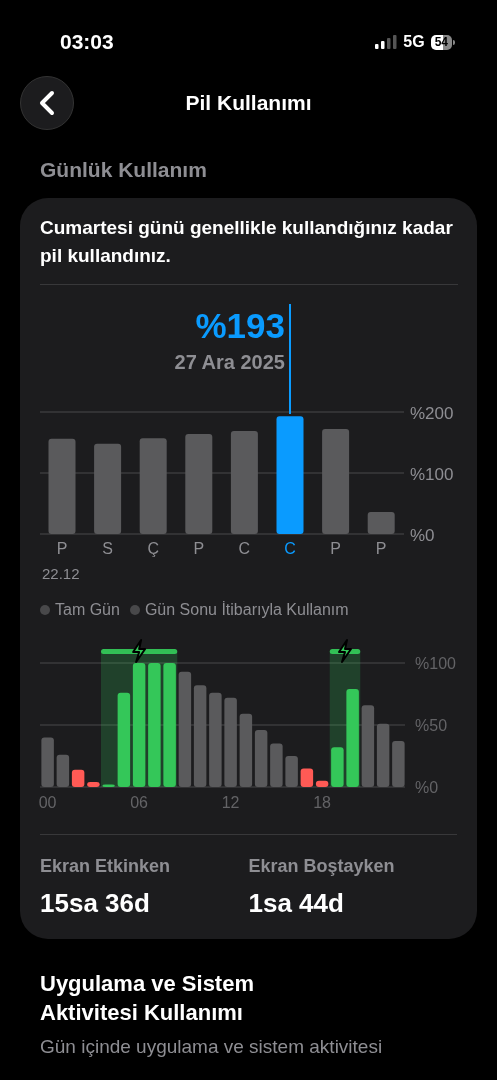 Image resolution: width=497 pixels, height=1080 pixels. I want to click on signal-icon, so click(386, 42).